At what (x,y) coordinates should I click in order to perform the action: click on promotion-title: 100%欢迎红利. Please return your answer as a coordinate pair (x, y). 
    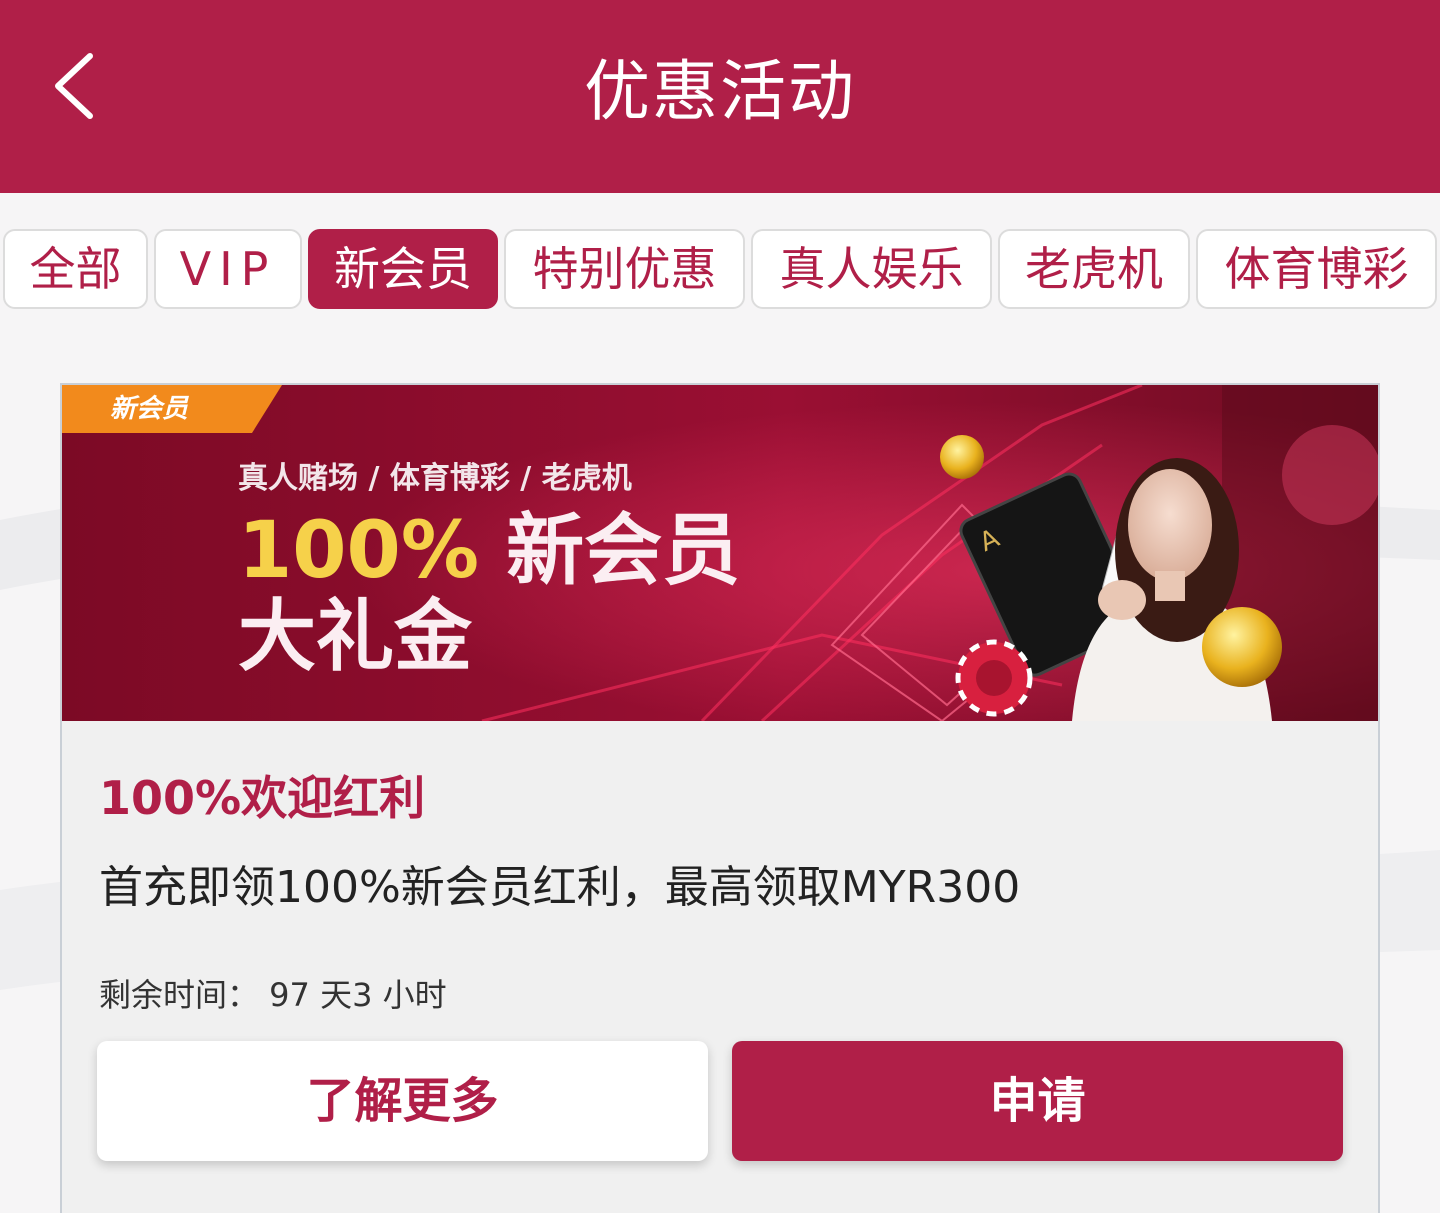
    Looking at the image, I should click on (262, 798).